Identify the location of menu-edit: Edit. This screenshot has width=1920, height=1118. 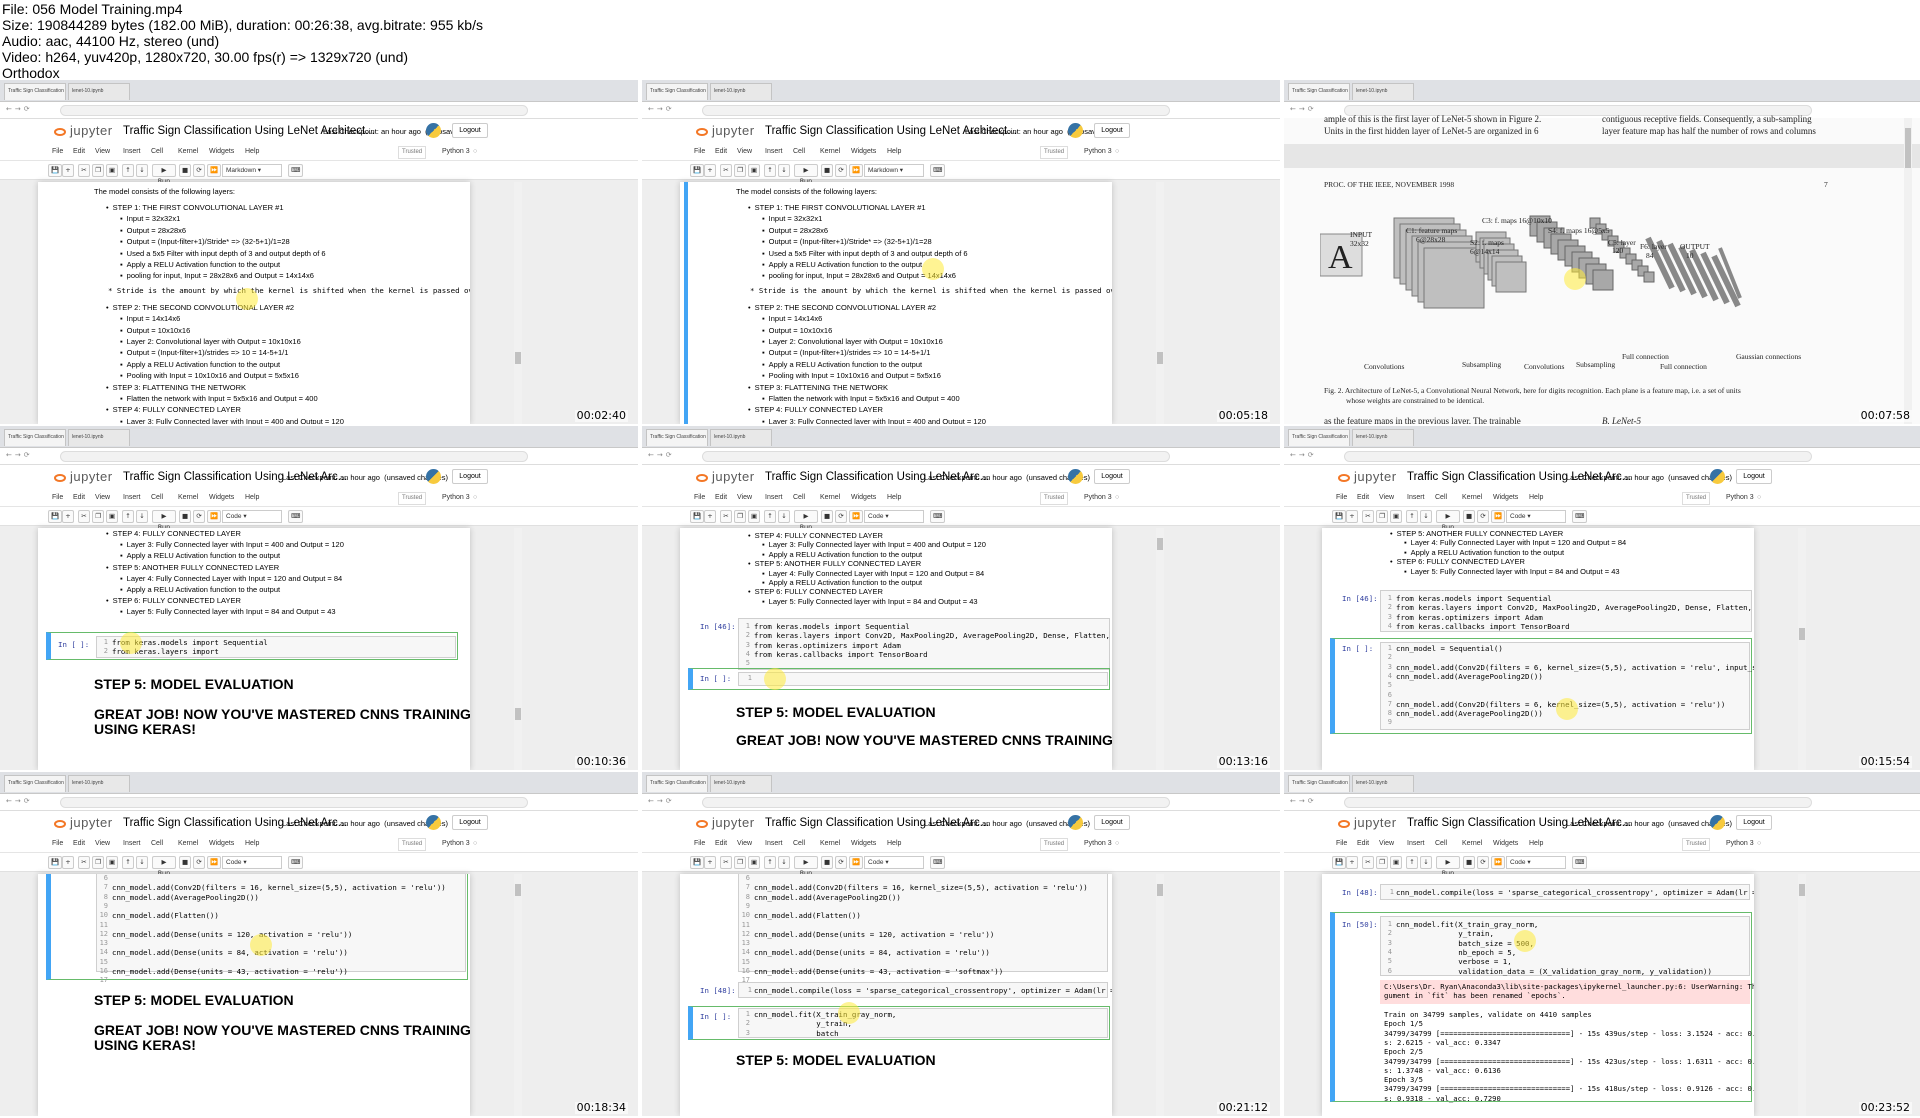
(79, 844).